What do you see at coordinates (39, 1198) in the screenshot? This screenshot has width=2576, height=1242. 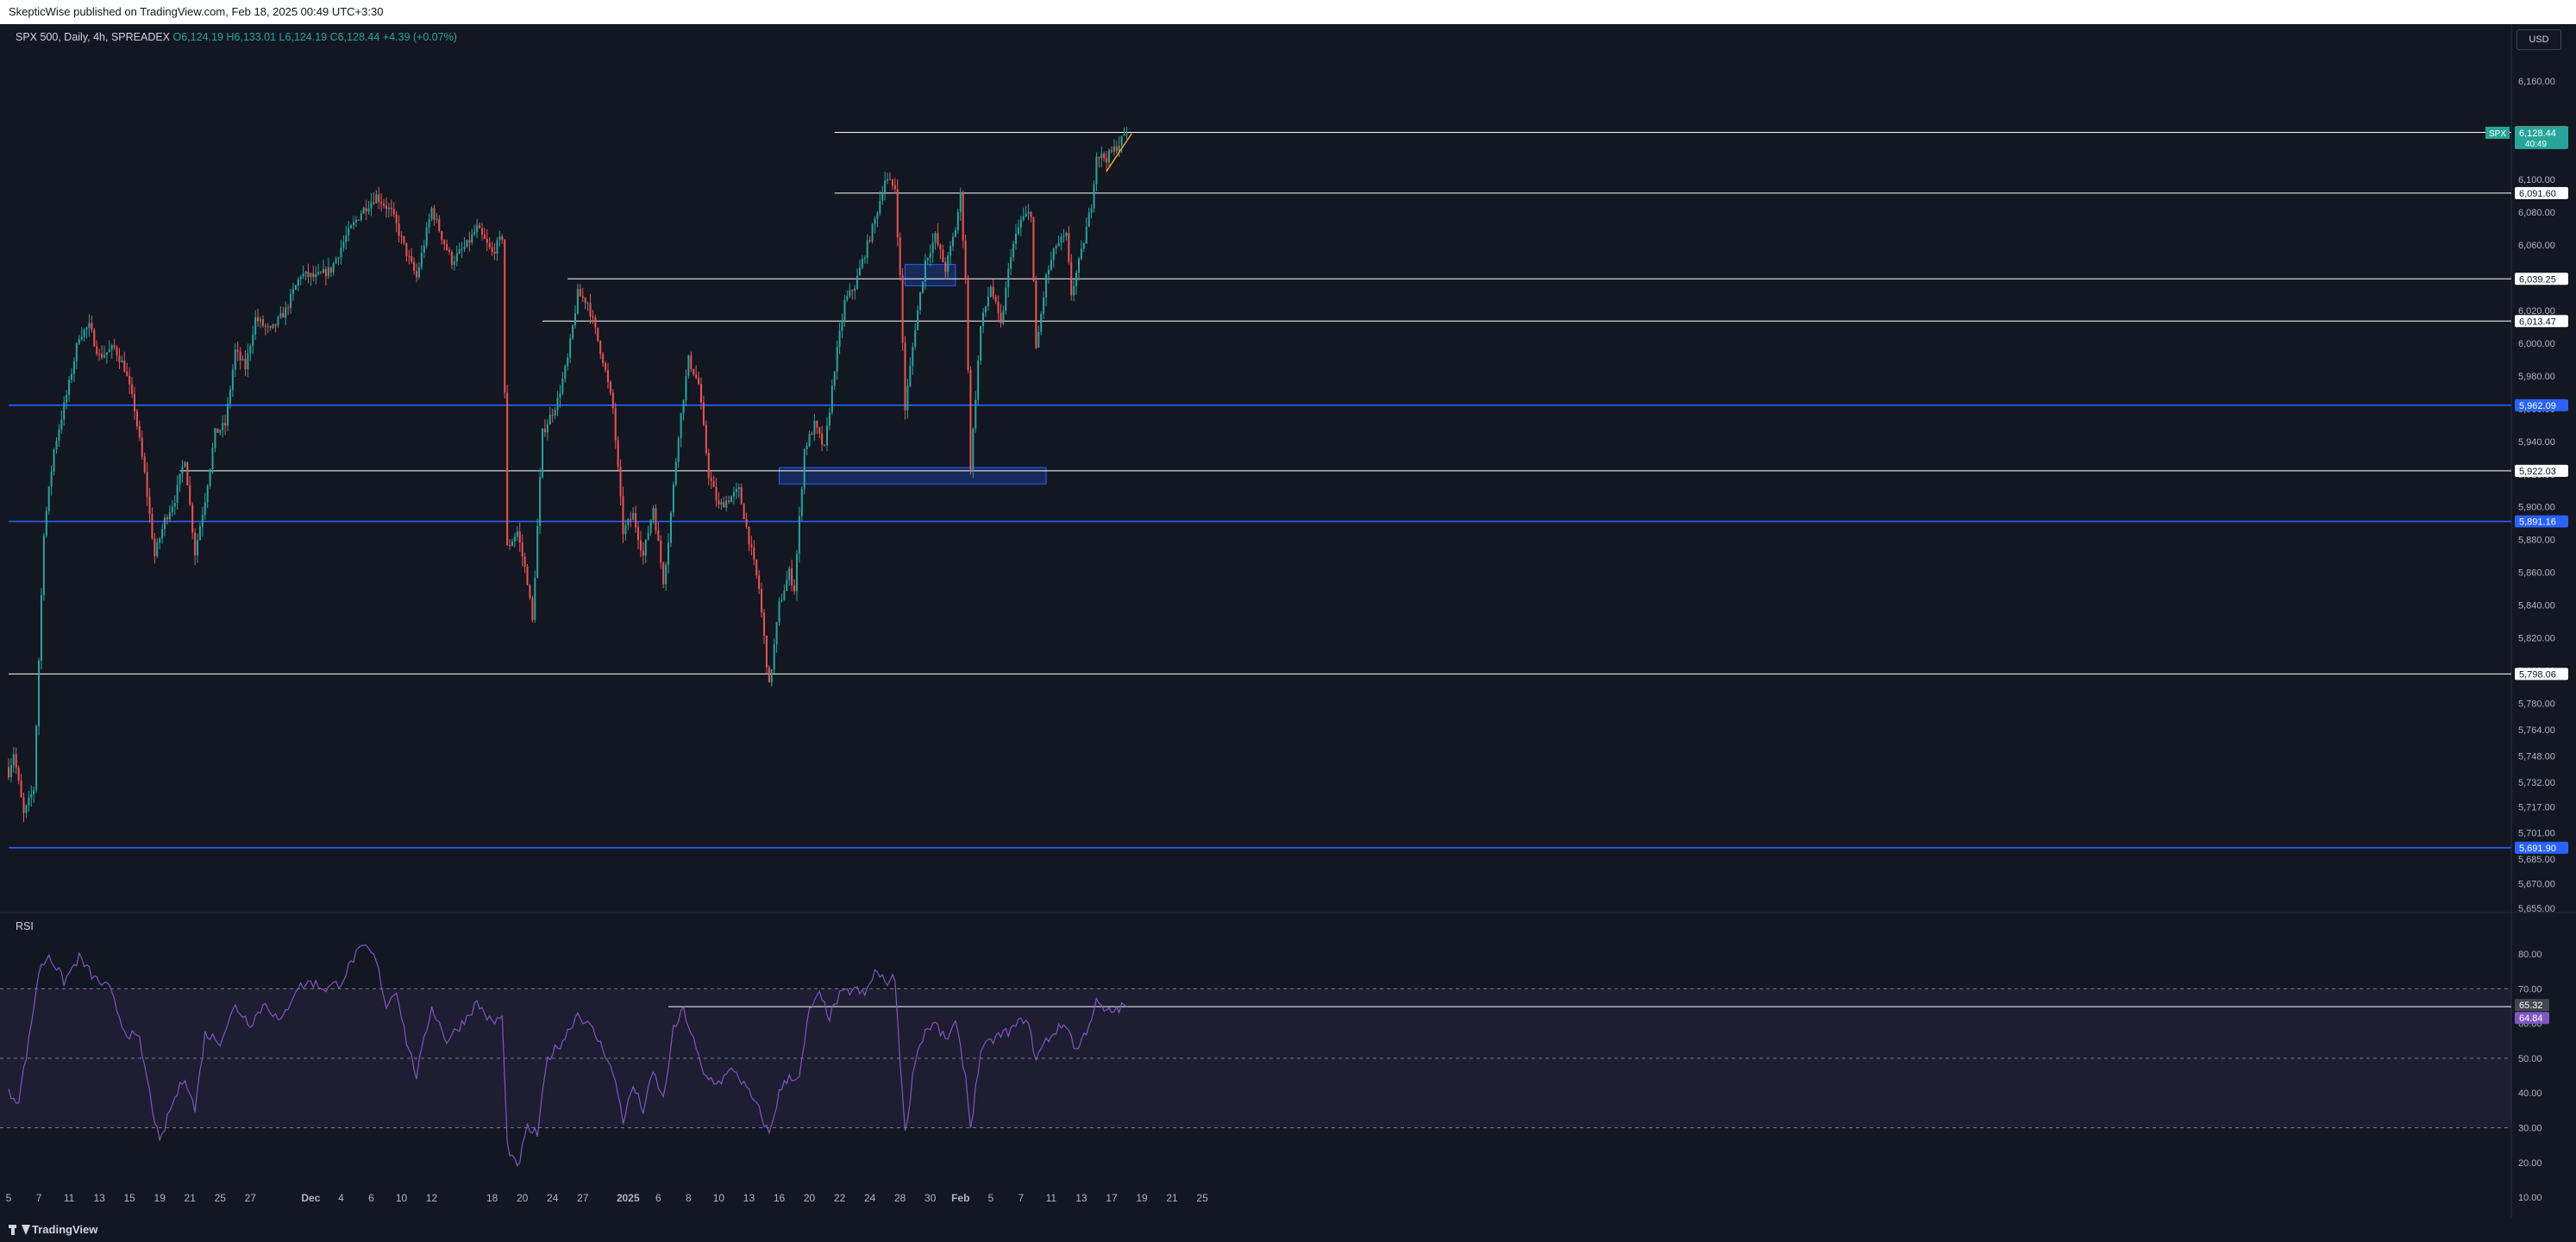 I see `time-tick-label: 7` at bounding box center [39, 1198].